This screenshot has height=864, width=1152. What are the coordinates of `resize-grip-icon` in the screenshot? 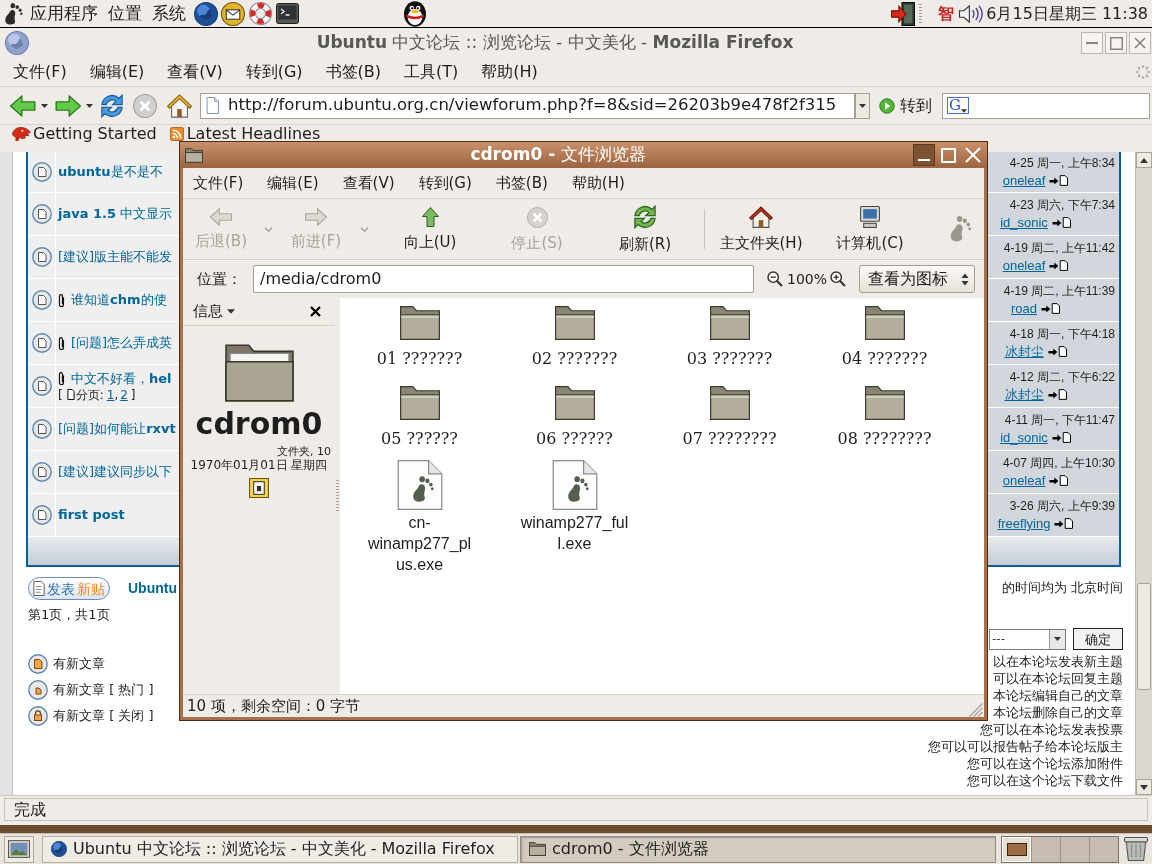 It's located at (976, 710).